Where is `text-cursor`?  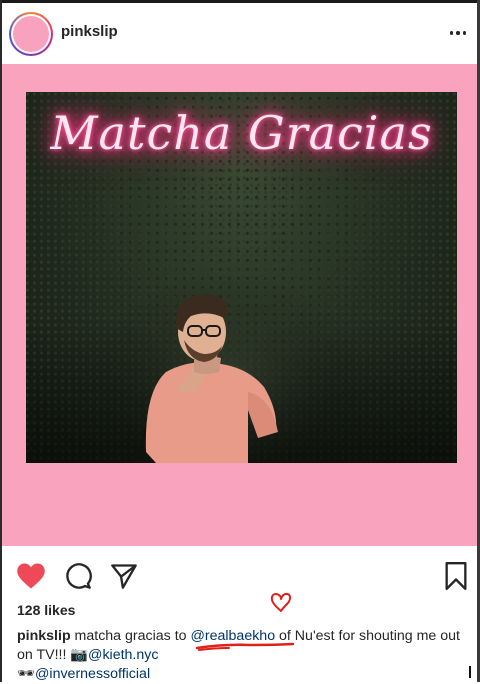
text-cursor is located at coordinates (470, 672).